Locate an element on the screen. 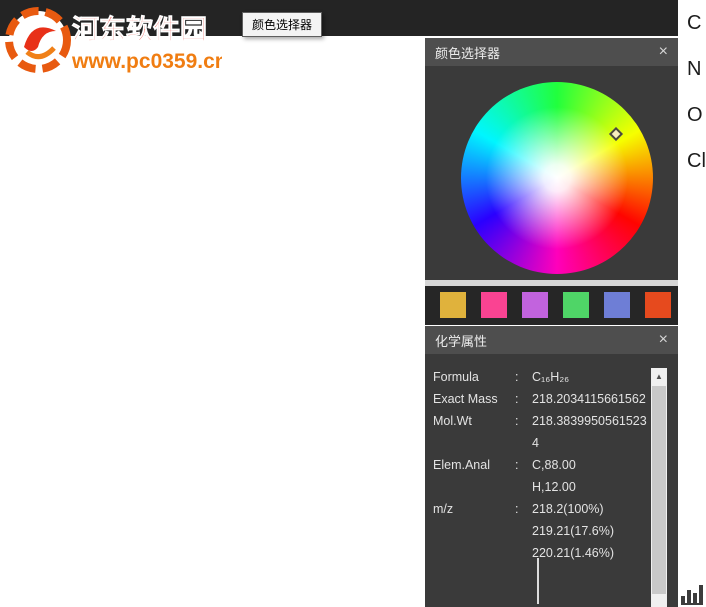 This screenshot has width=706, height=607. color-swatch-pink is located at coordinates (494, 305).